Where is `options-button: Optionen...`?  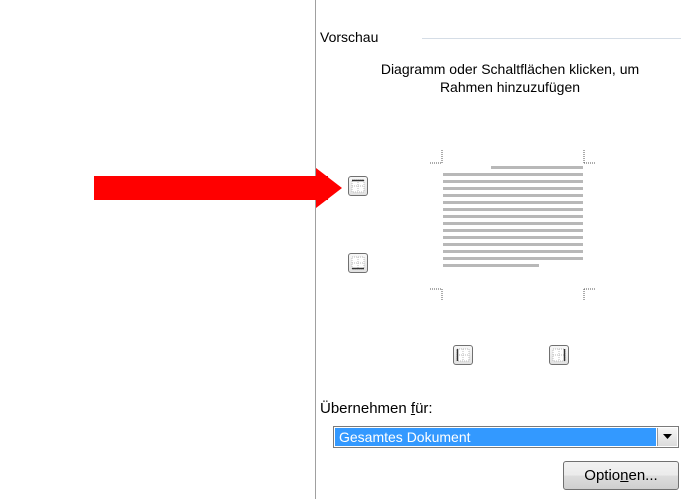
options-button: Optionen... is located at coordinates (621, 475).